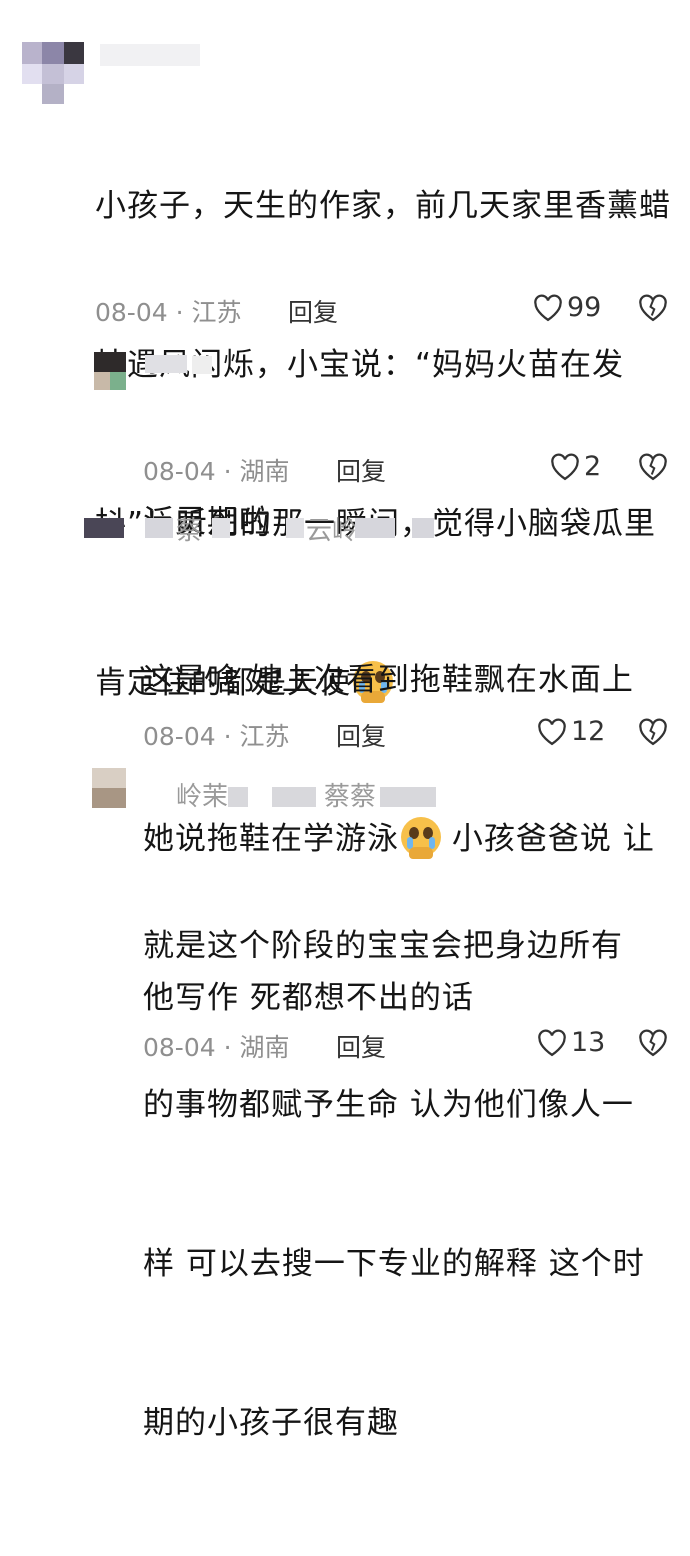  Describe the element at coordinates (202, 794) in the screenshot. I see `username: 岭茉` at that location.